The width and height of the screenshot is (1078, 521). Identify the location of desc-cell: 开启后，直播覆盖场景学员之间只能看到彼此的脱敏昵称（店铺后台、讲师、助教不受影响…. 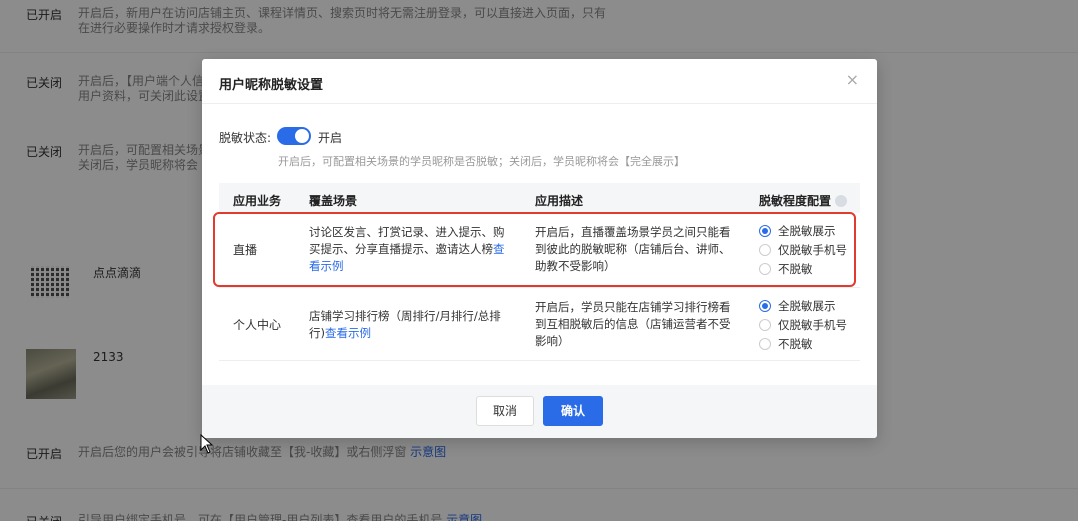
(633, 249).